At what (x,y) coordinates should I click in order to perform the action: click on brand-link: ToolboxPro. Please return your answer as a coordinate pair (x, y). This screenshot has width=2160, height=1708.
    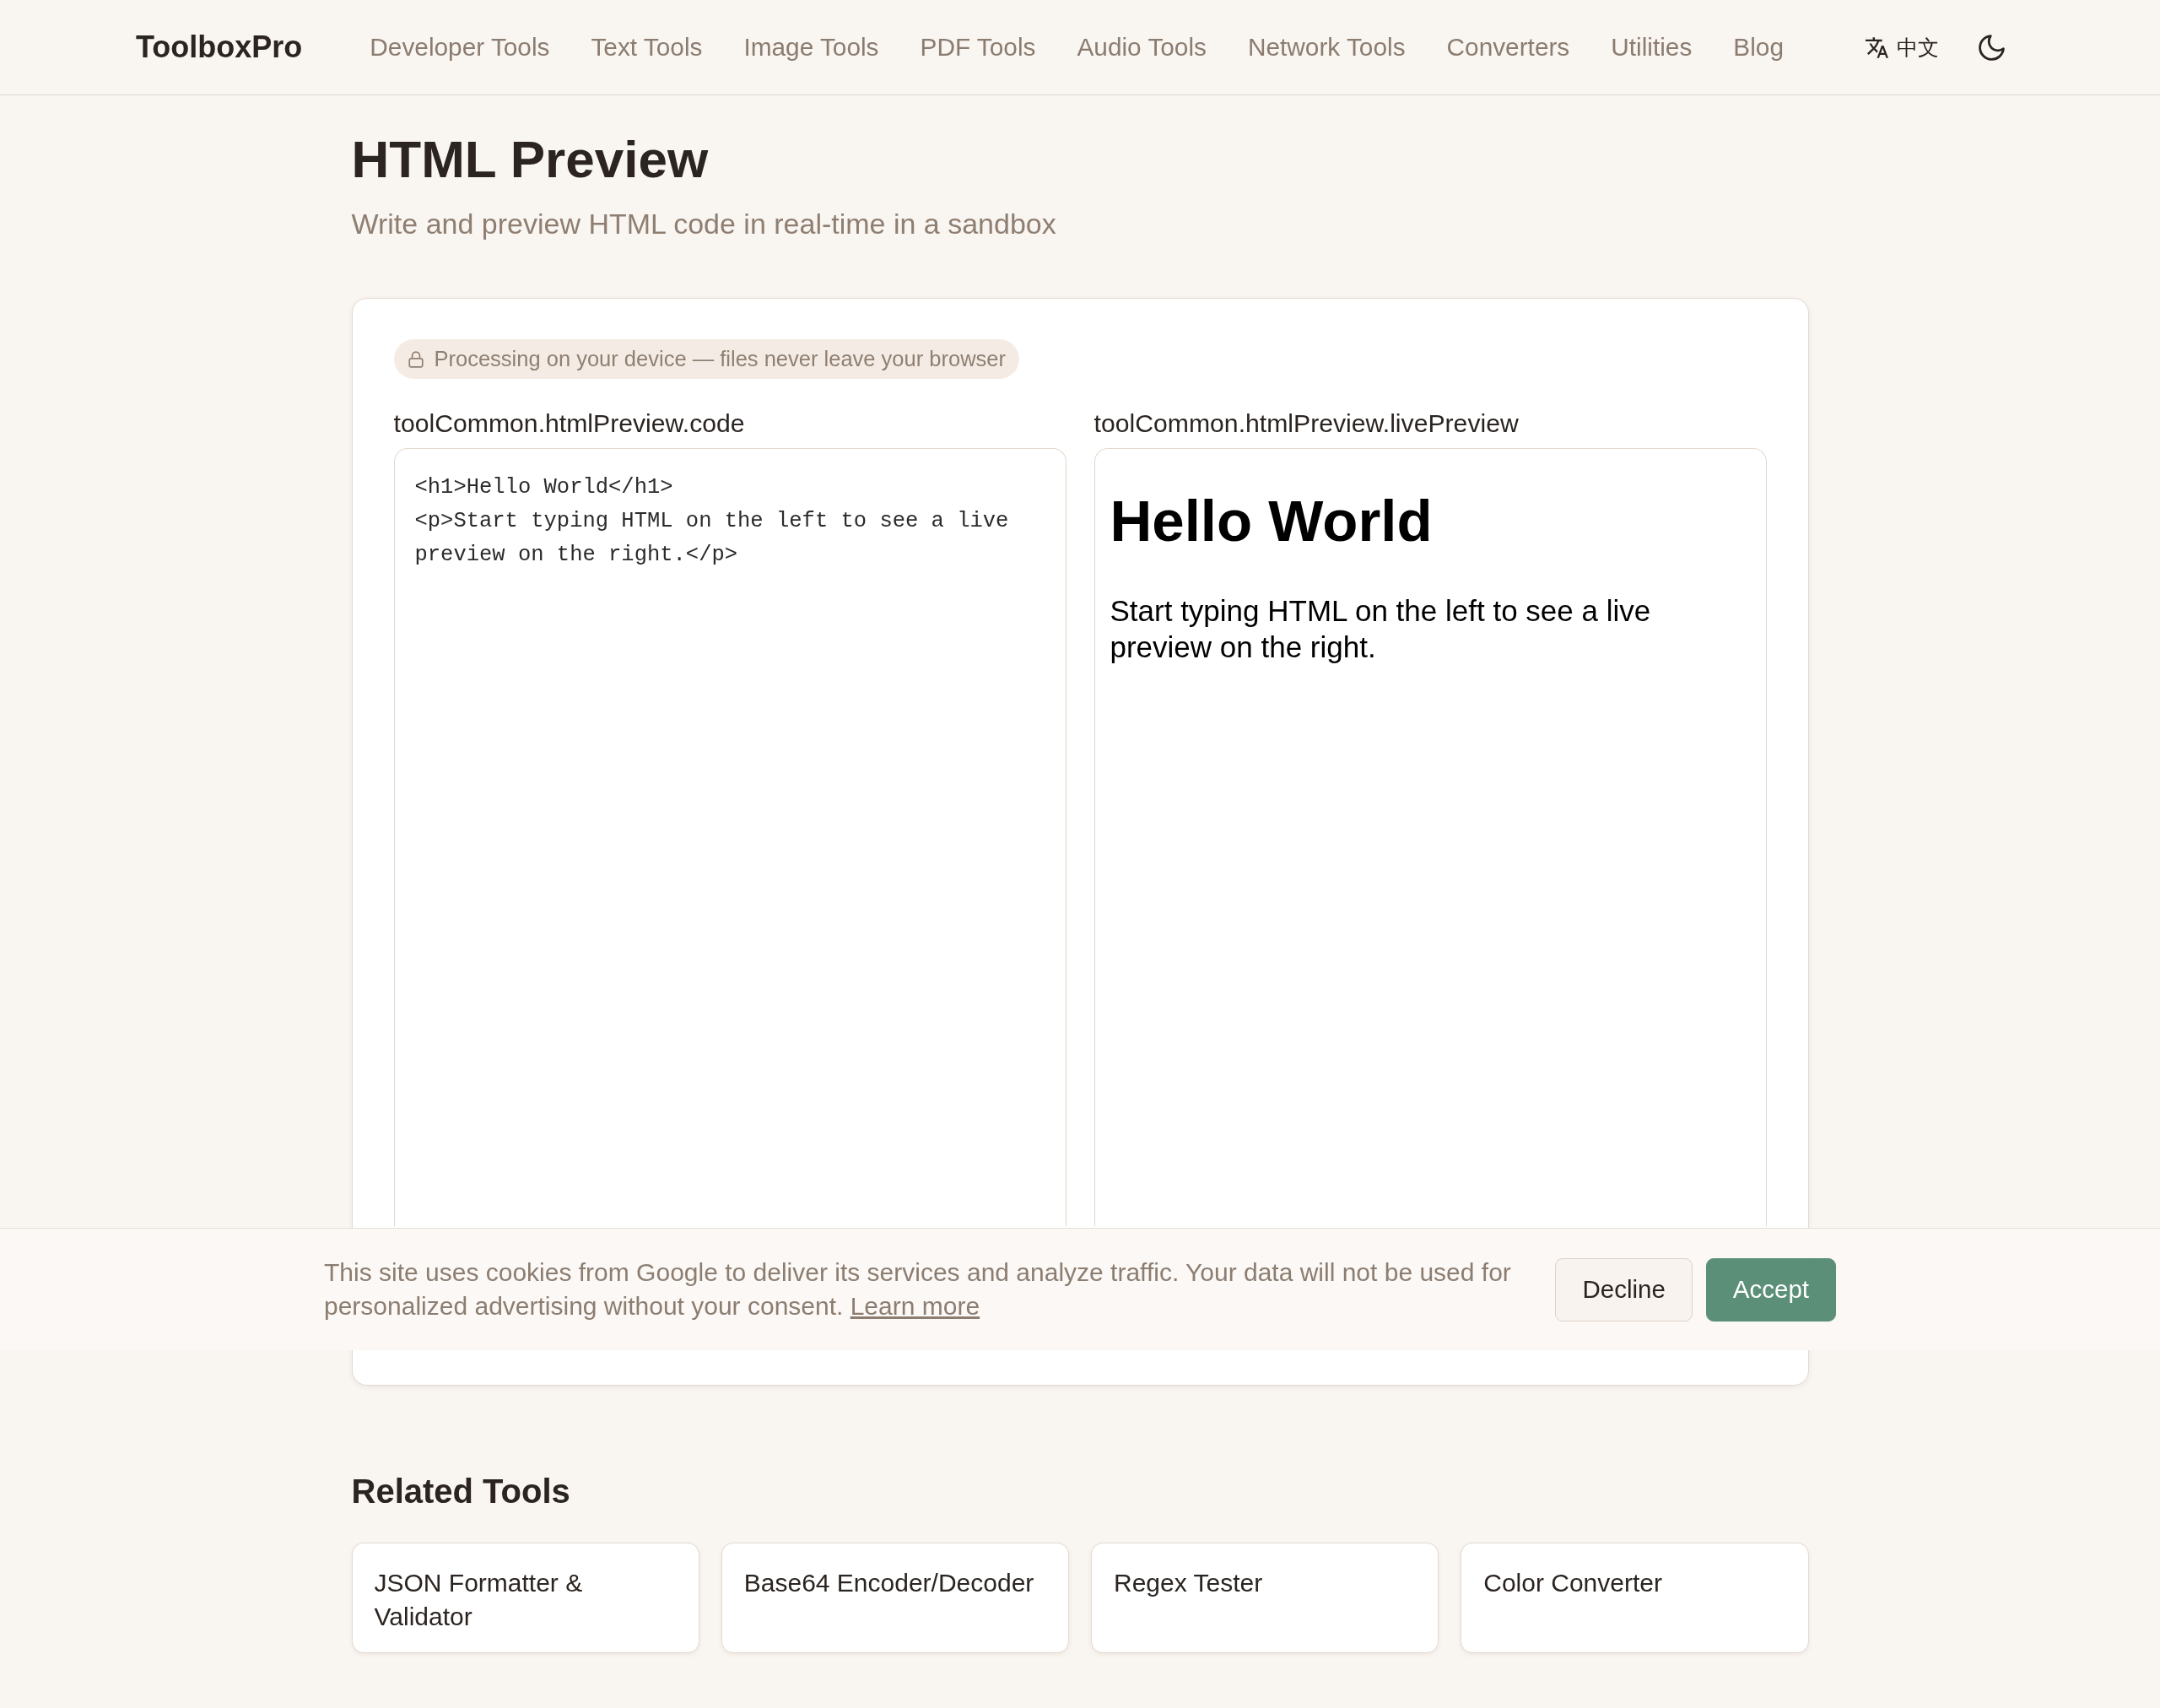
    Looking at the image, I should click on (219, 47).